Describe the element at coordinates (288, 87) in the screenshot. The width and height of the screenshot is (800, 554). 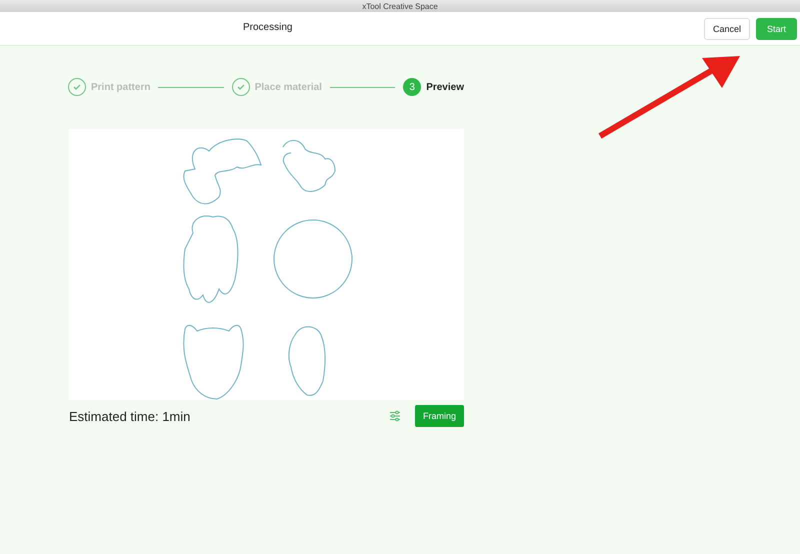
I see `step-label: Place material` at that location.